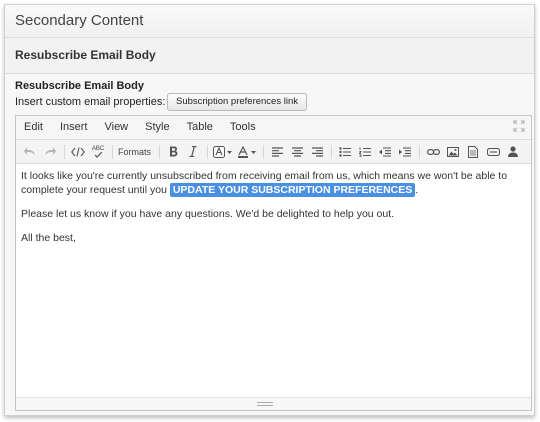 Image resolution: width=540 pixels, height=422 pixels. I want to click on indent-icon, so click(405, 152).